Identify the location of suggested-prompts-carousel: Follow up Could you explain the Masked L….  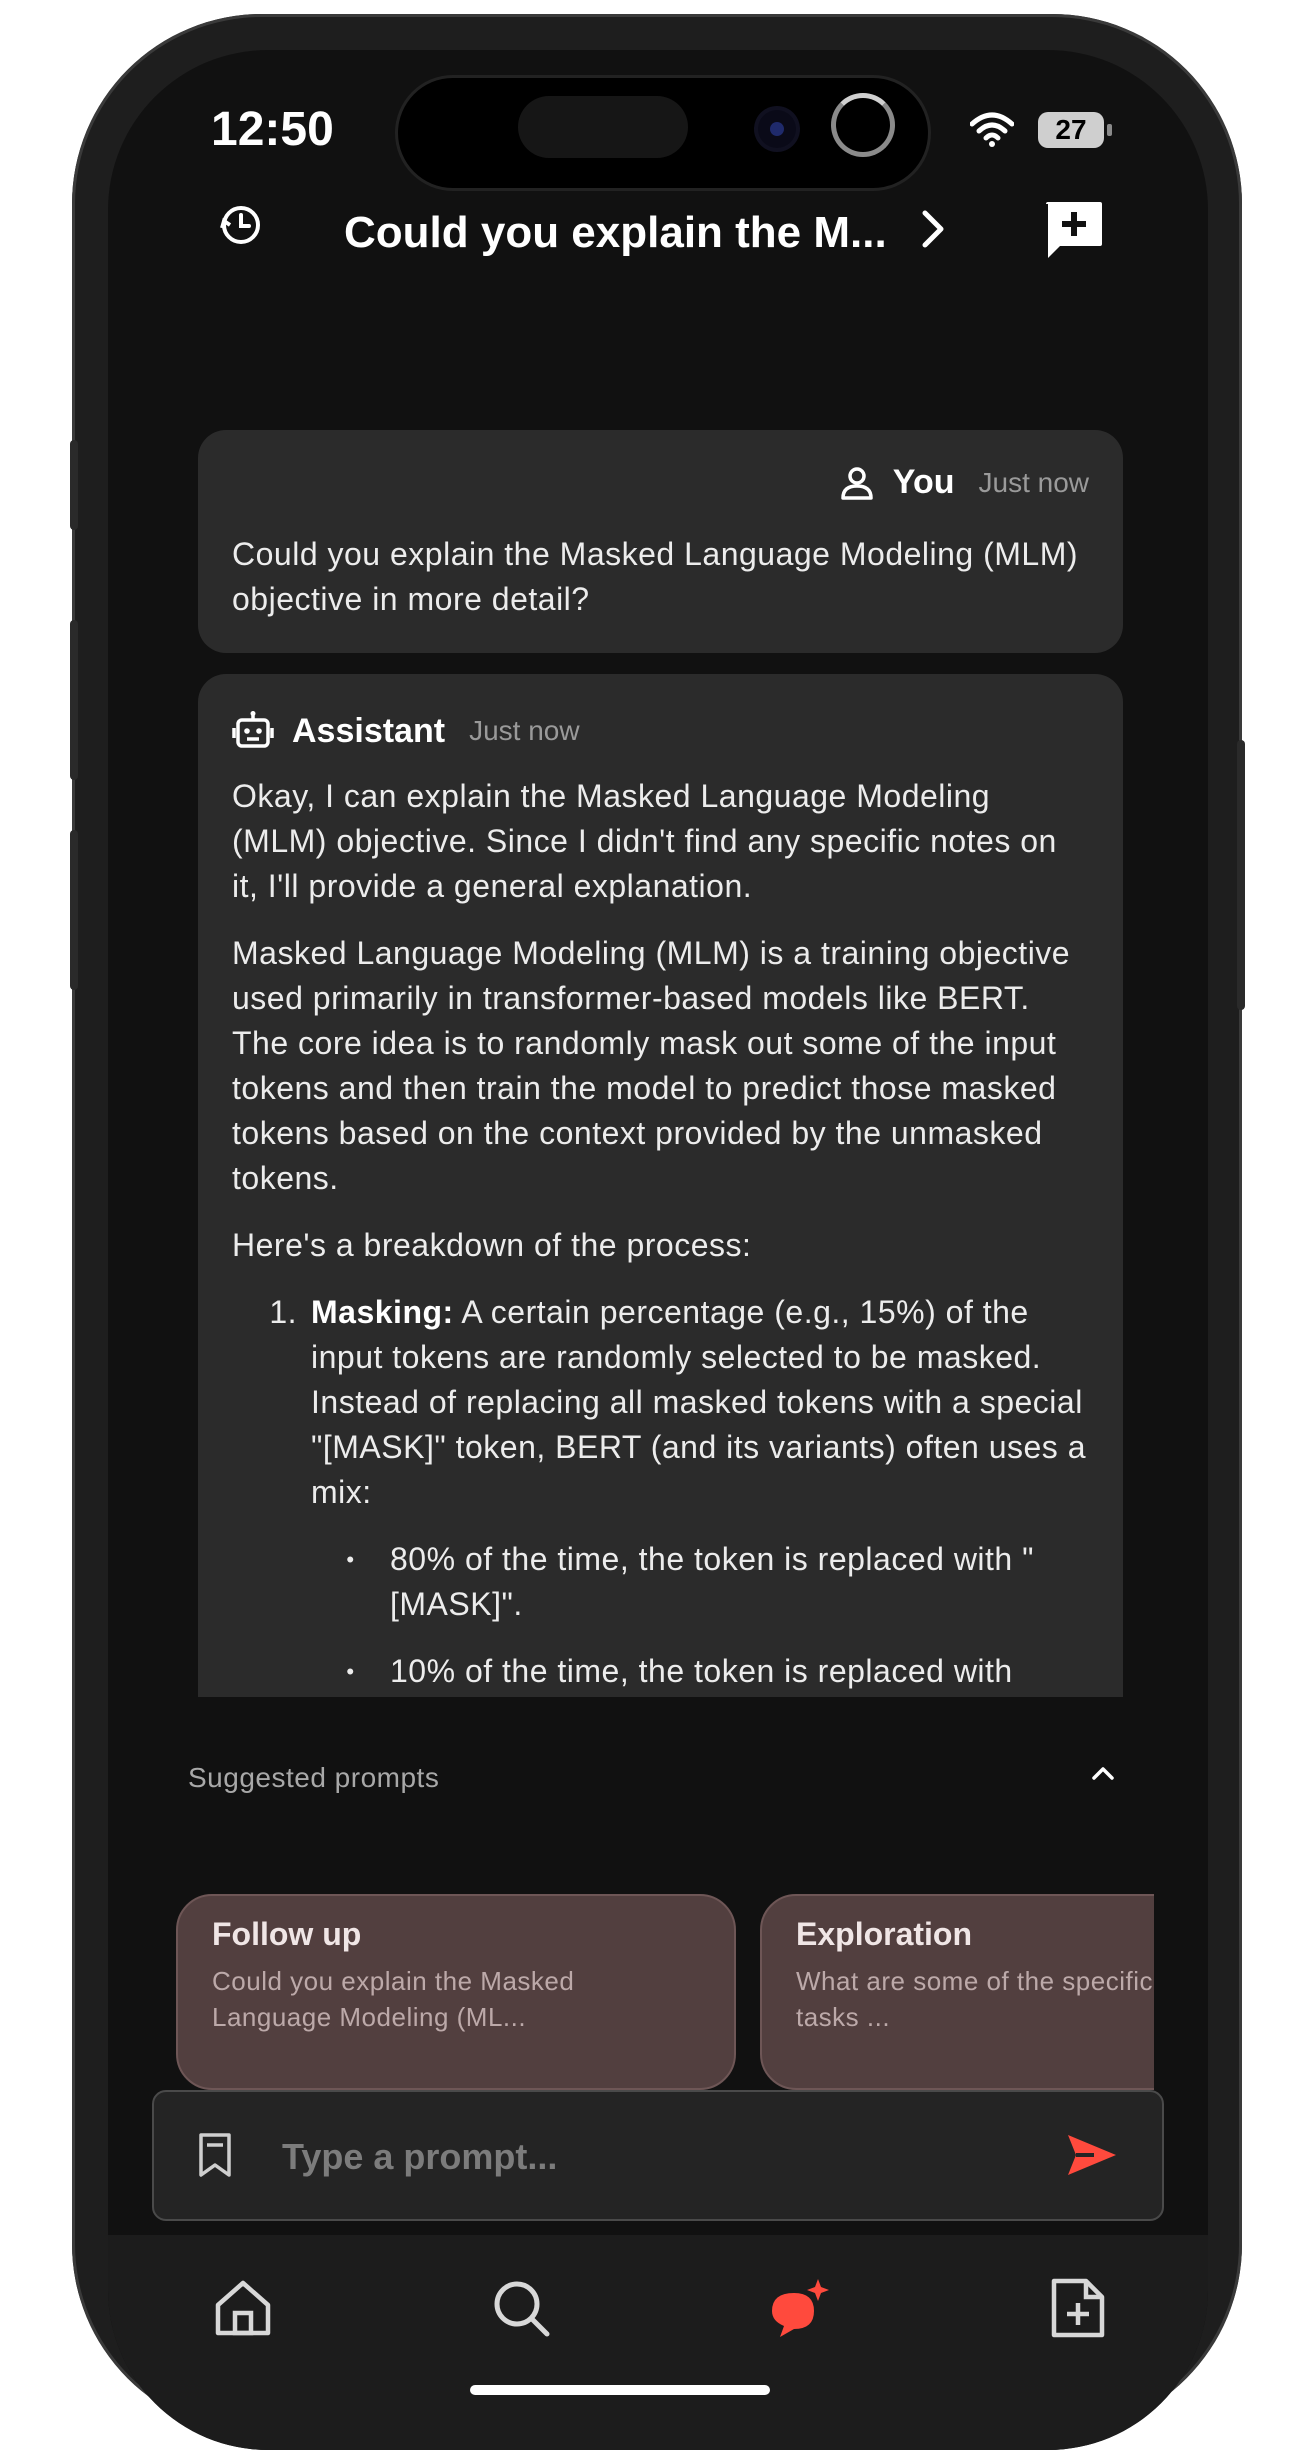
(665, 1992).